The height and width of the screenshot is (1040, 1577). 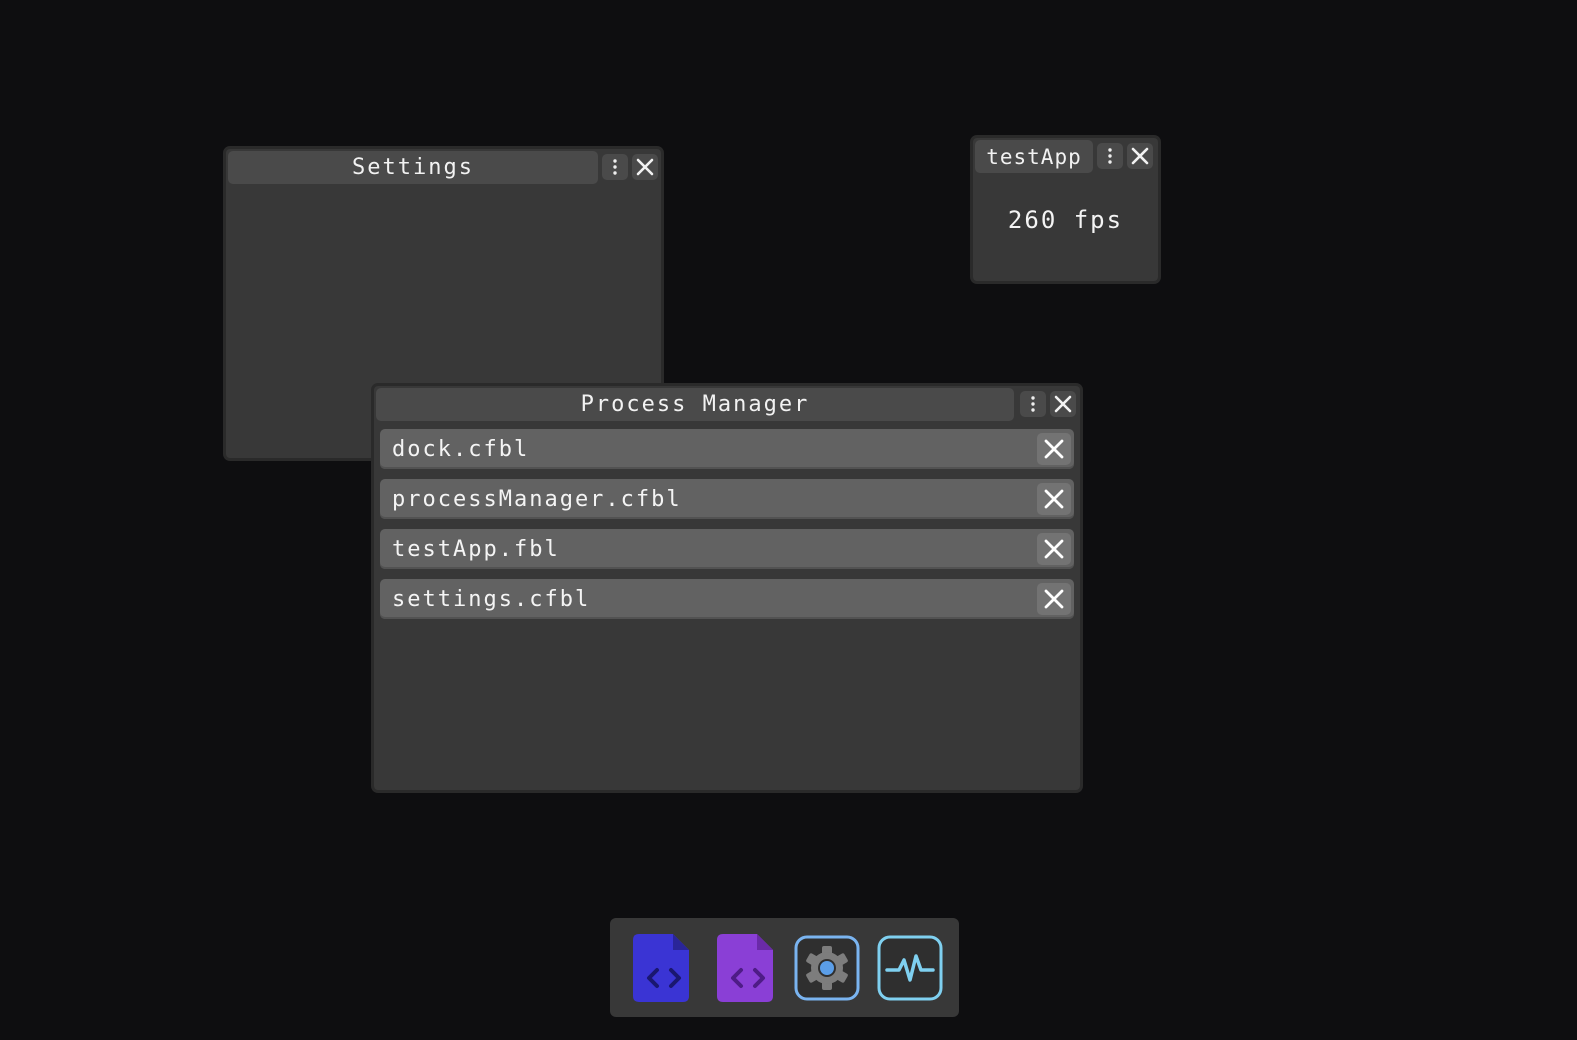 I want to click on dock-item-settings, so click(x=827, y=968).